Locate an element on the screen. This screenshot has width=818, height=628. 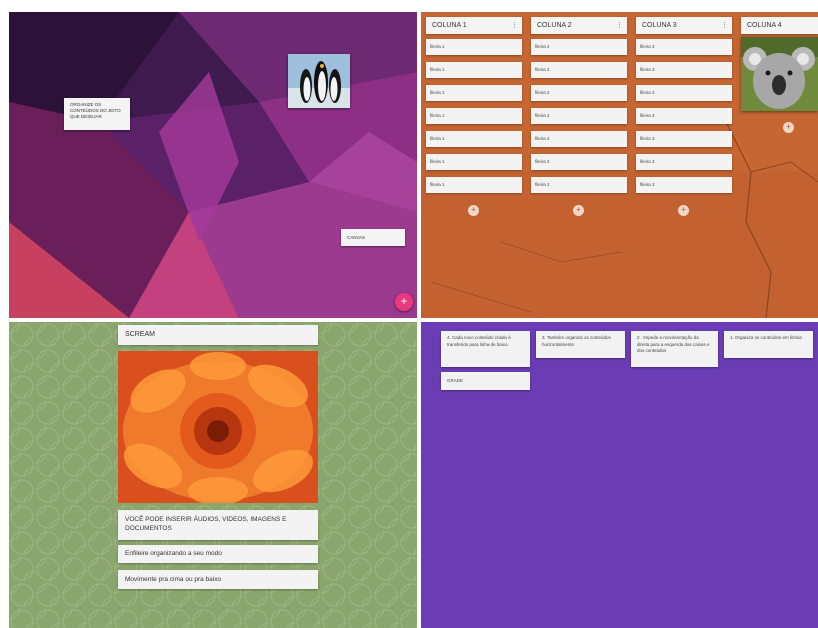
koala-image is located at coordinates (779, 74).